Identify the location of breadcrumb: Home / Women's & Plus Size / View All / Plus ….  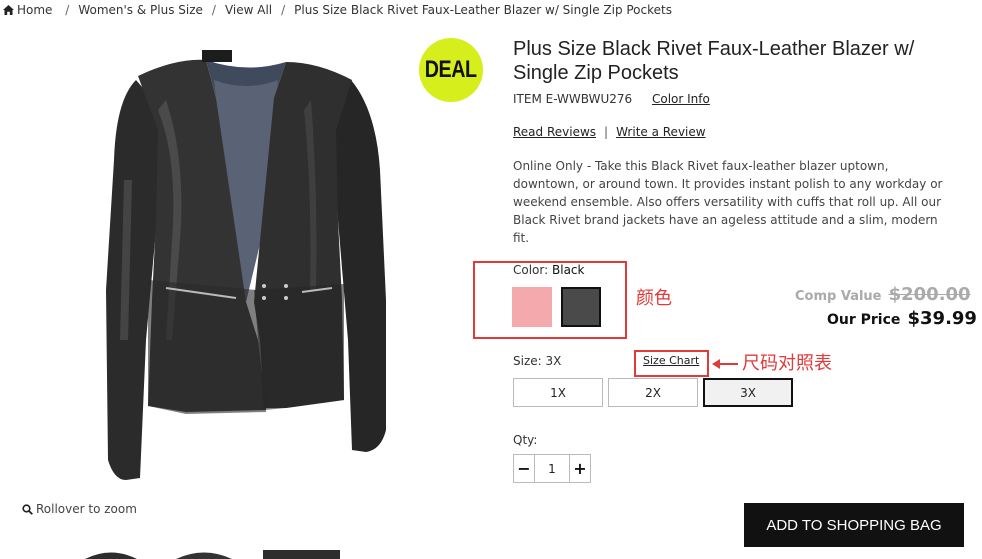
(337, 10).